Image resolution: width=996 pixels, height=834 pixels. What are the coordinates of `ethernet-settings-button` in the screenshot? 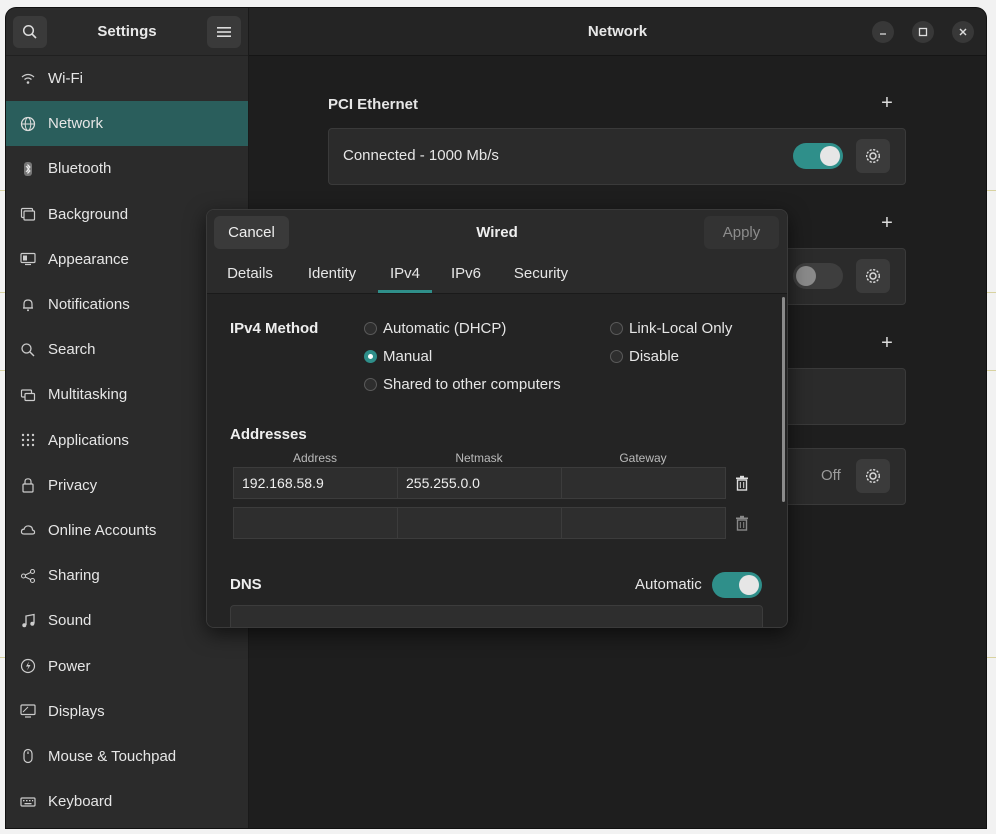 It's located at (873, 156).